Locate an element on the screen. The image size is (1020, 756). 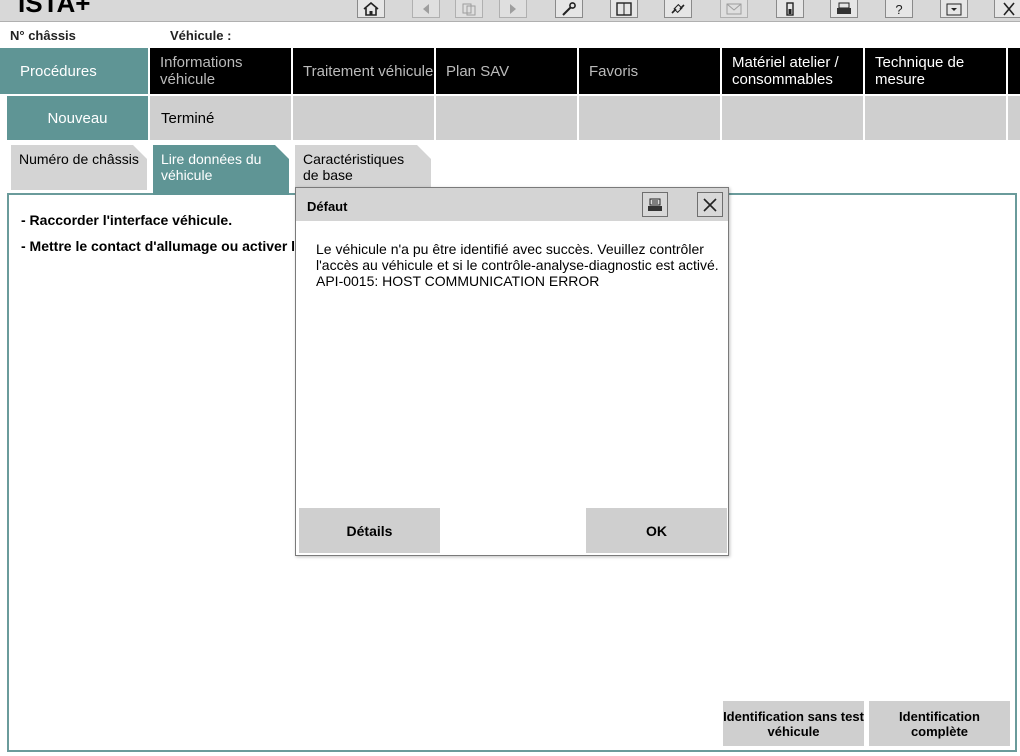
battery-icon is located at coordinates (790, 9).